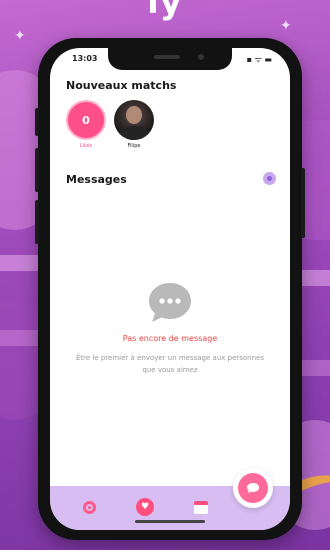 This screenshot has height=550, width=330. What do you see at coordinates (134, 120) in the screenshot?
I see `avatar` at bounding box center [134, 120].